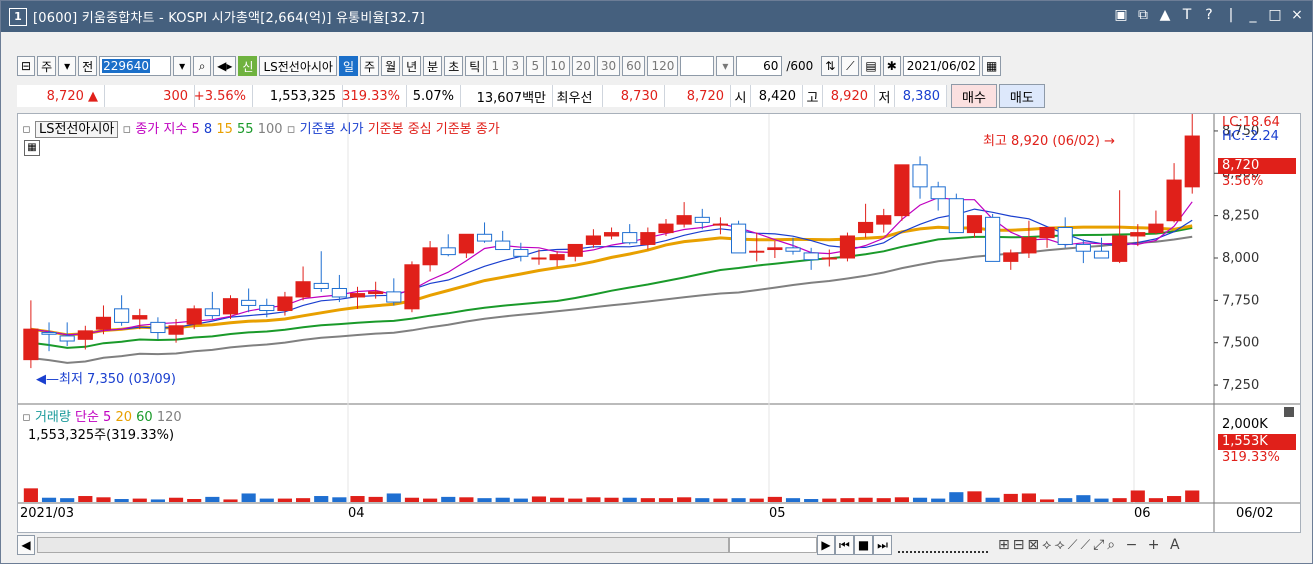  I want to click on calendar-icon: ▦, so click(991, 66).